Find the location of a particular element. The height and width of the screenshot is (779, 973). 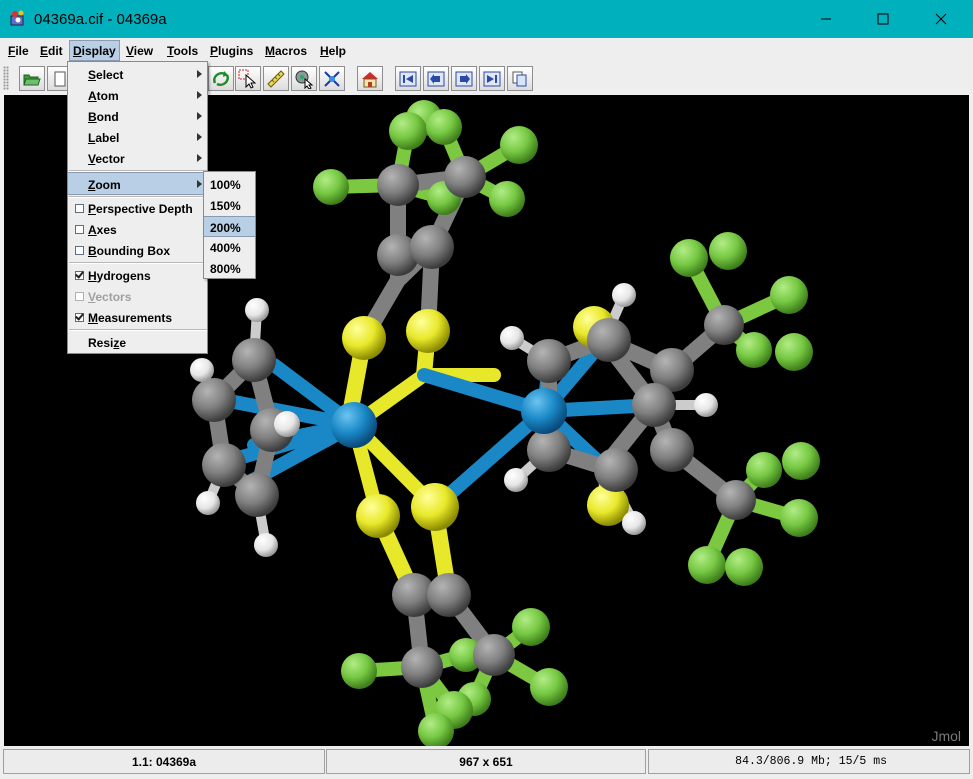

copy-pages-icon is located at coordinates (519, 78).